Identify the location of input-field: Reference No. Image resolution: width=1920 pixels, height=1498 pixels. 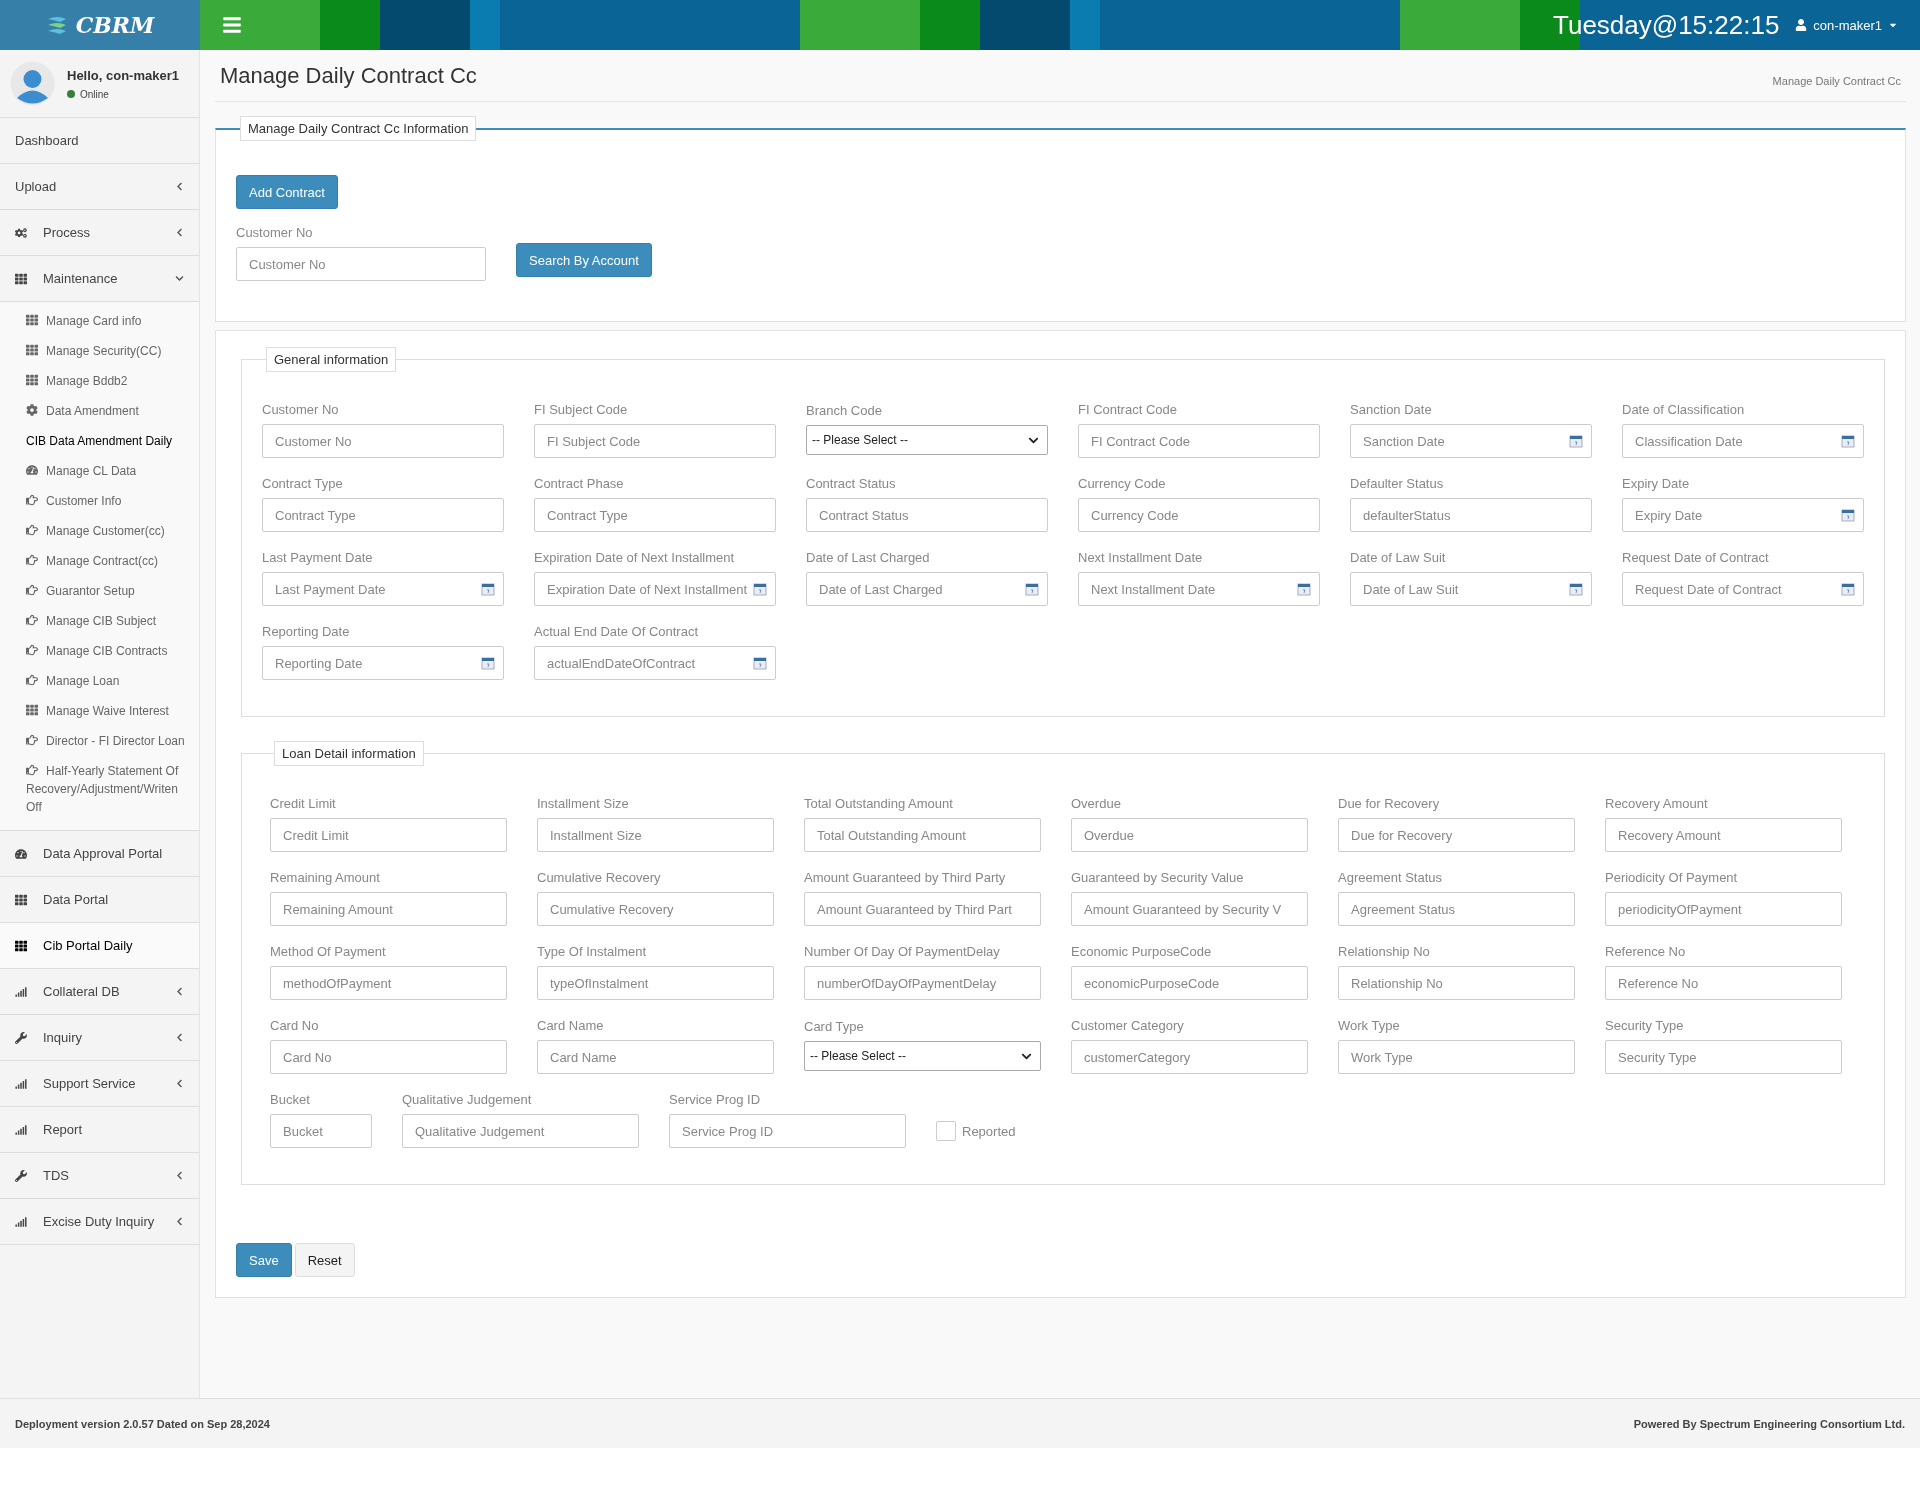
(1723, 983).